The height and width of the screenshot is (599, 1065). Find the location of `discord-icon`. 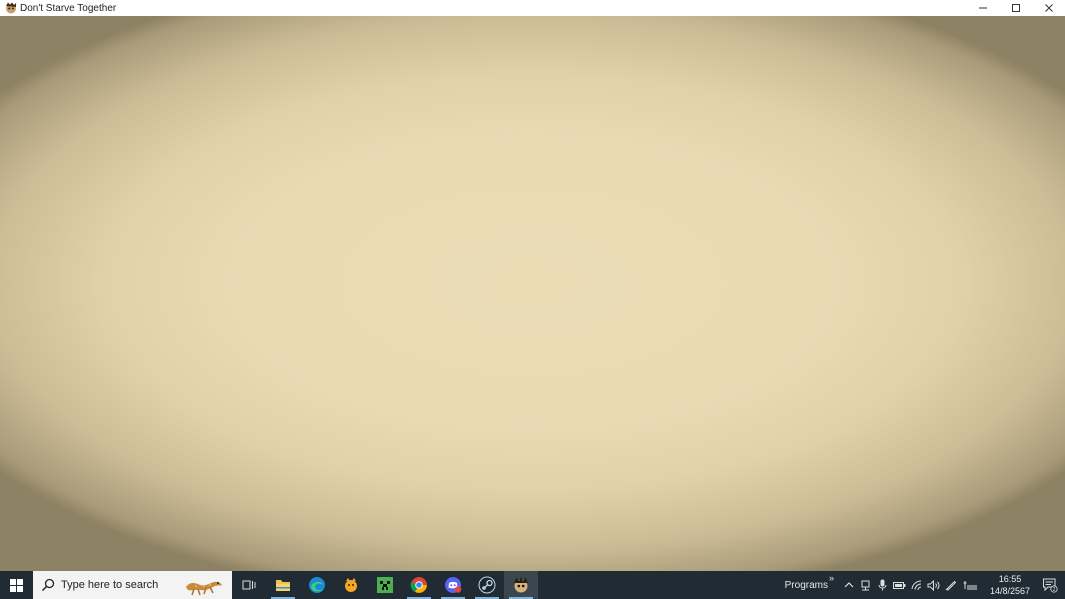

discord-icon is located at coordinates (453, 585).